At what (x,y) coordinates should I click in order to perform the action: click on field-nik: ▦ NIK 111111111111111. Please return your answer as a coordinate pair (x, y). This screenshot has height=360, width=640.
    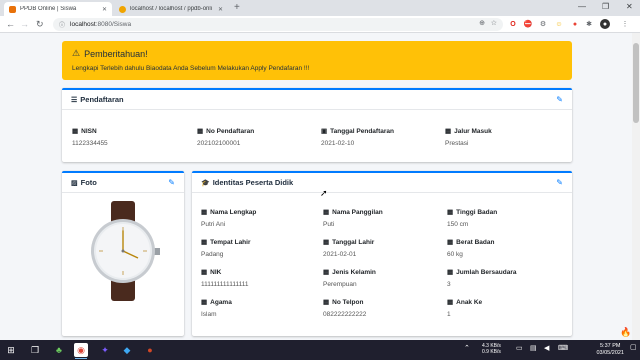
    Looking at the image, I should click on (225, 278).